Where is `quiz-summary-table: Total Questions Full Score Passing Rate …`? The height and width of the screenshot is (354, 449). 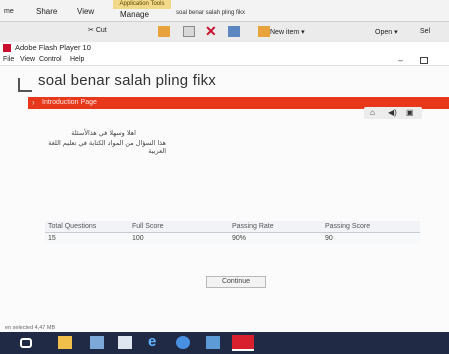
quiz-summary-table: Total Questions Full Score Passing Rate … is located at coordinates (232, 232).